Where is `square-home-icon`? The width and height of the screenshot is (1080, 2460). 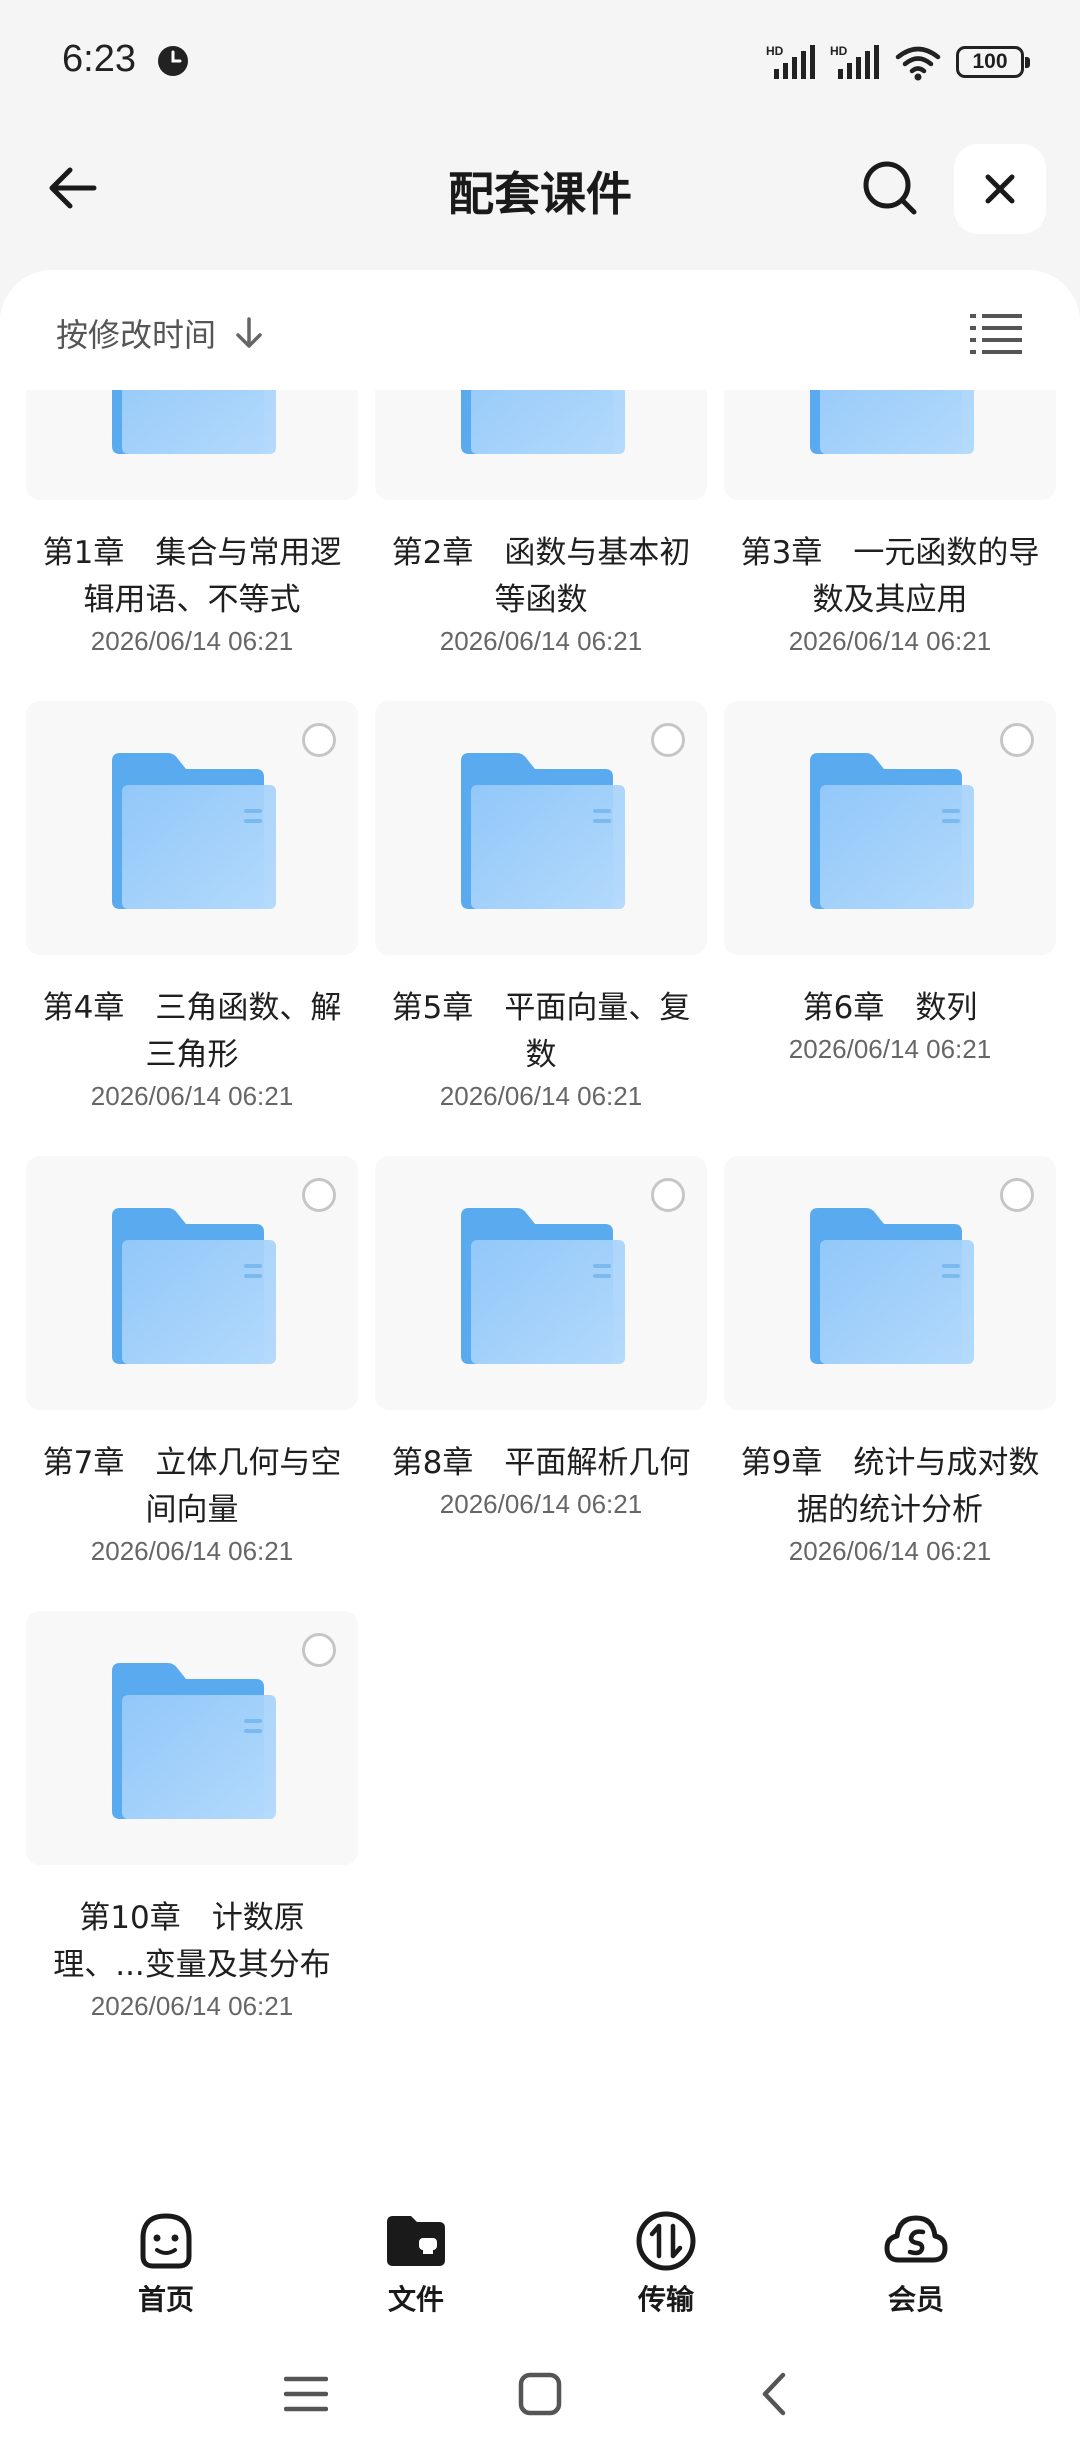
square-home-icon is located at coordinates (540, 2394).